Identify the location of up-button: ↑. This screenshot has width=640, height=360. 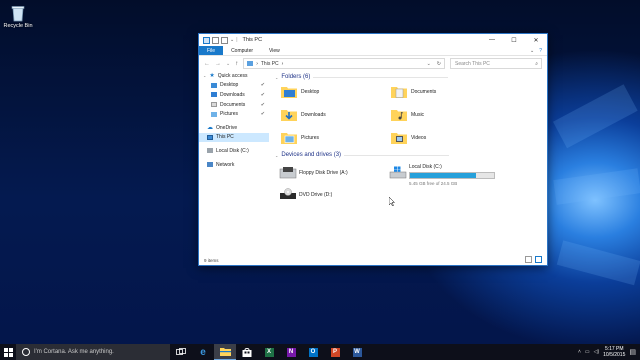
(236, 64).